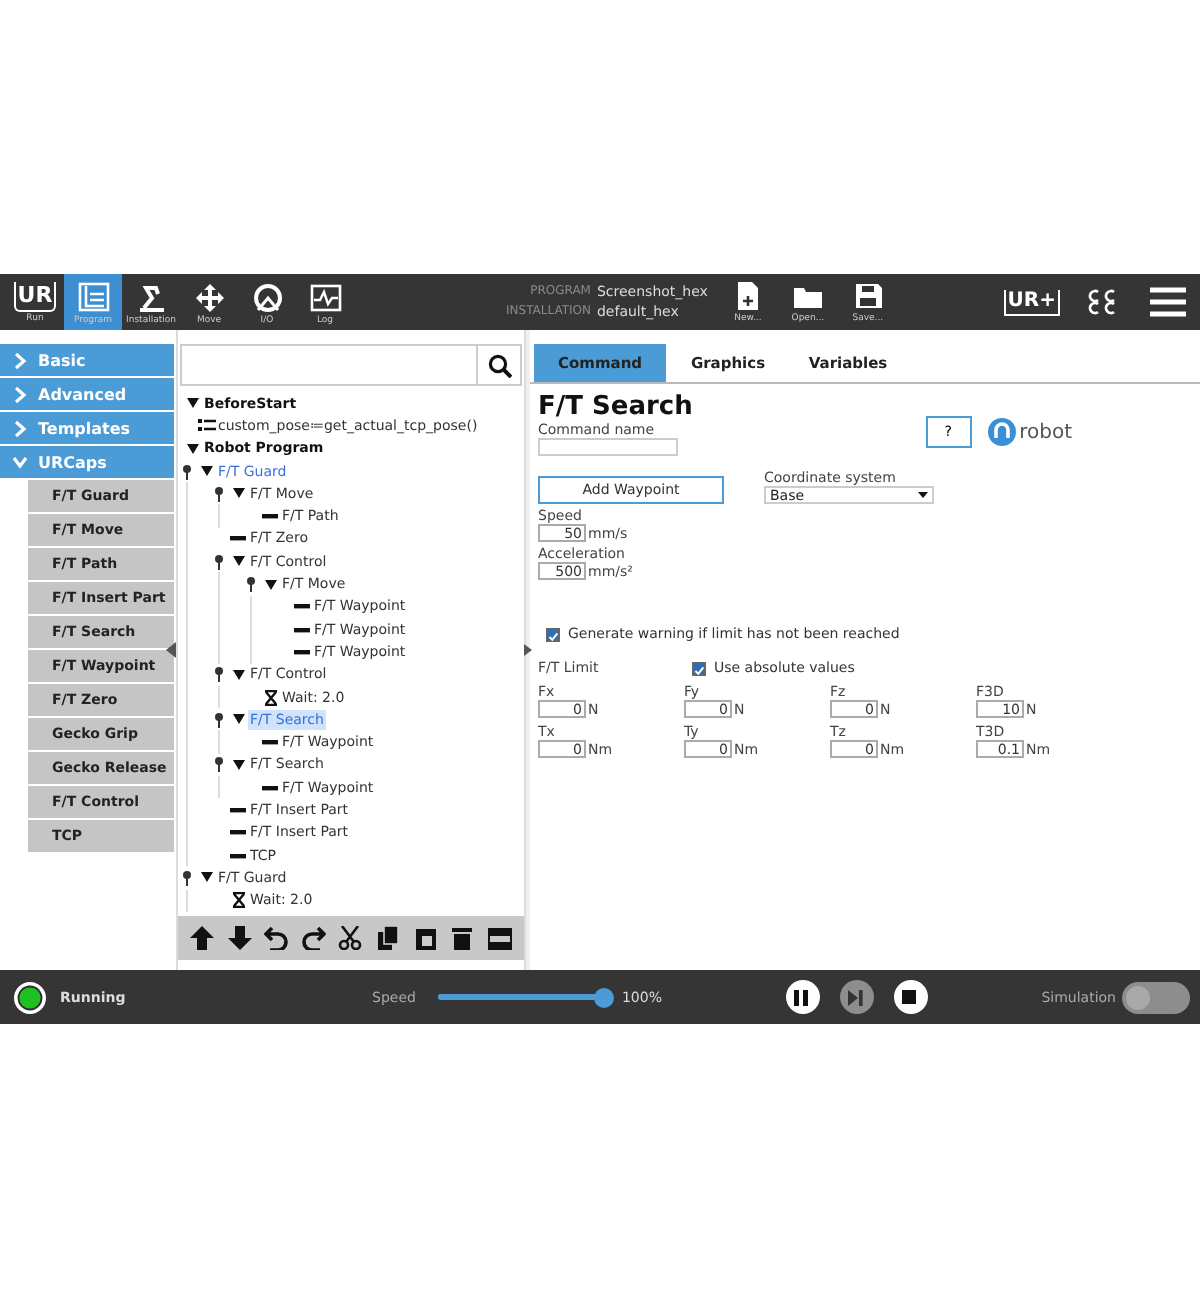 Image resolution: width=1200 pixels, height=1300 pixels. Describe the element at coordinates (499, 938) in the screenshot. I see `suppress-icon` at that location.